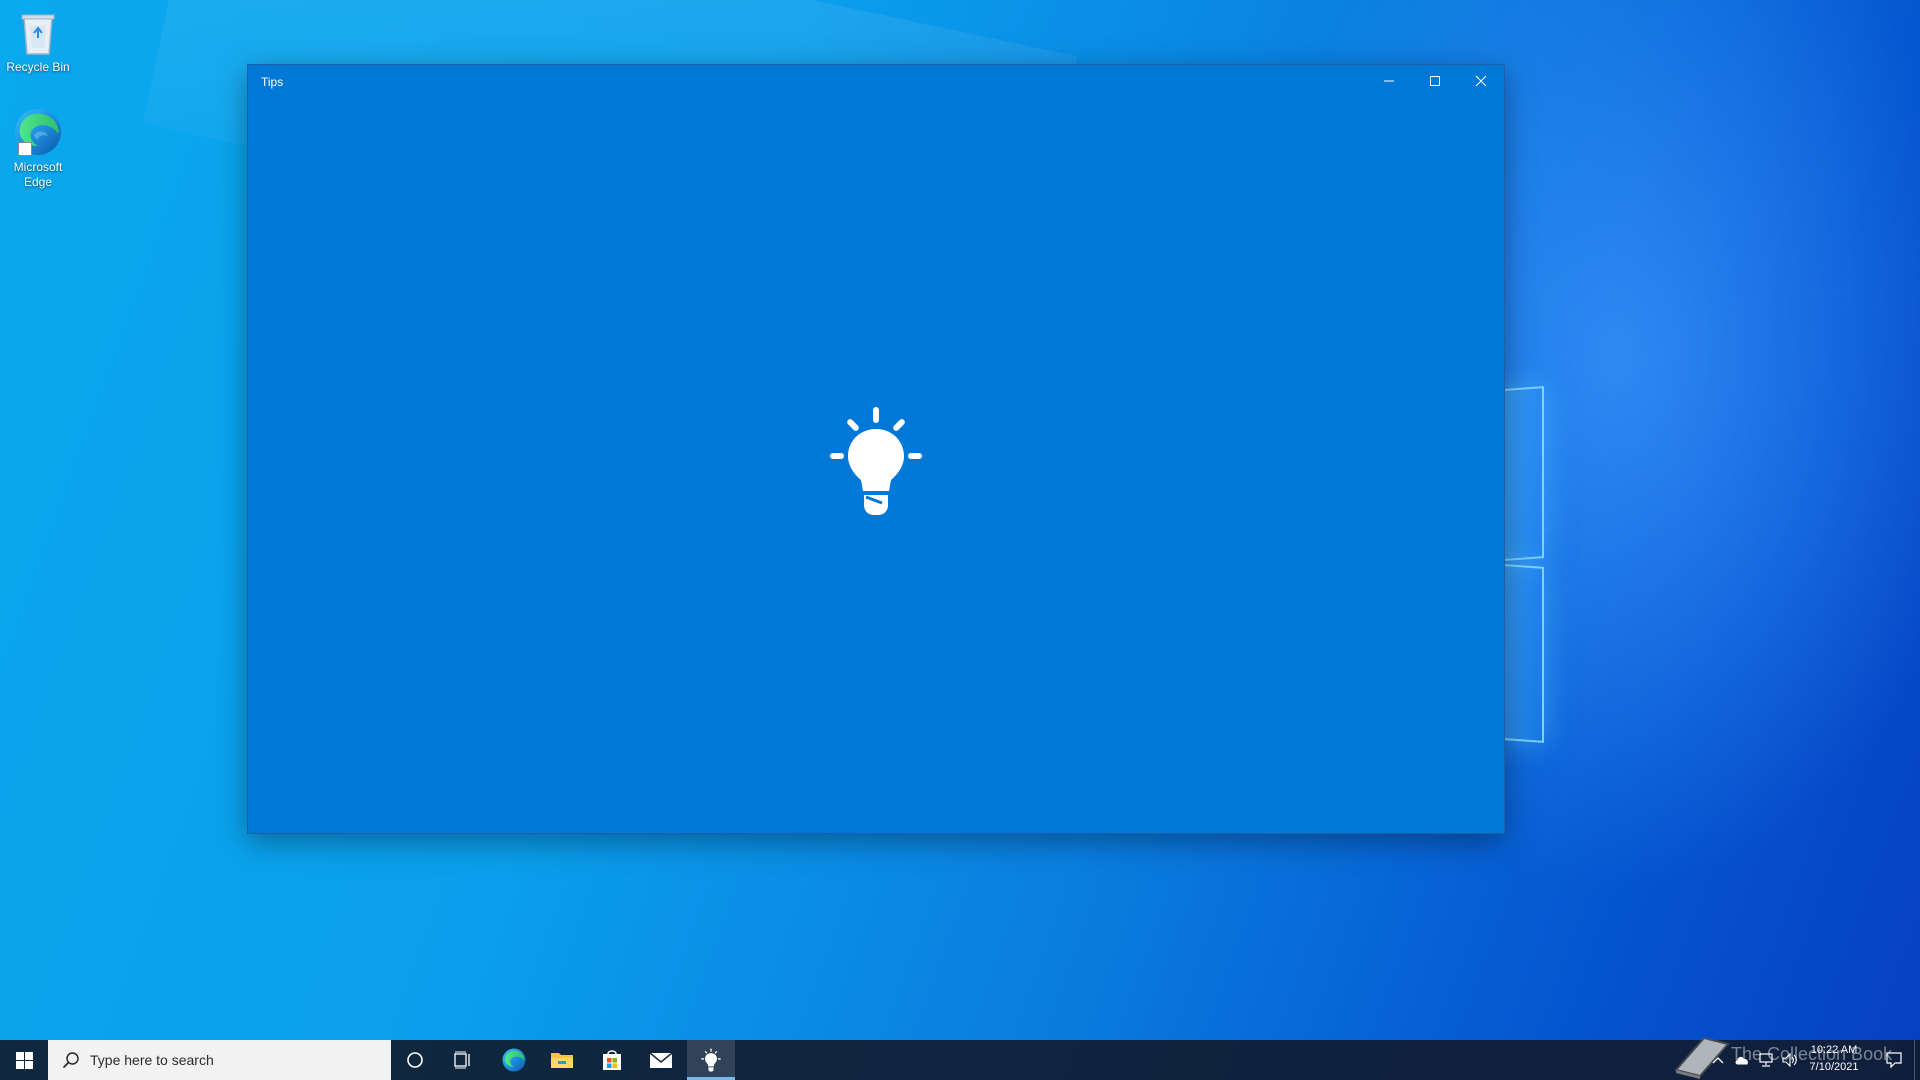 Image resolution: width=1920 pixels, height=1080 pixels. I want to click on network-tray-button, so click(1766, 1060).